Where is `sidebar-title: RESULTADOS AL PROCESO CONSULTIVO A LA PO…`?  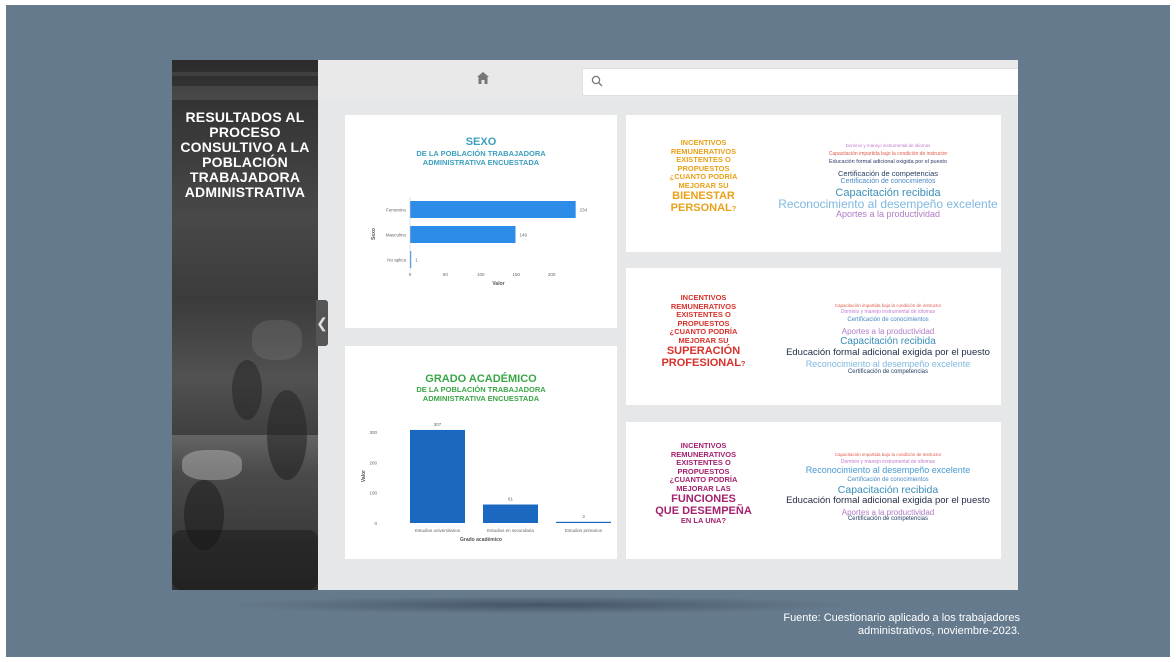 sidebar-title: RESULTADOS AL PROCESO CONSULTIVO A LA PO… is located at coordinates (245, 154).